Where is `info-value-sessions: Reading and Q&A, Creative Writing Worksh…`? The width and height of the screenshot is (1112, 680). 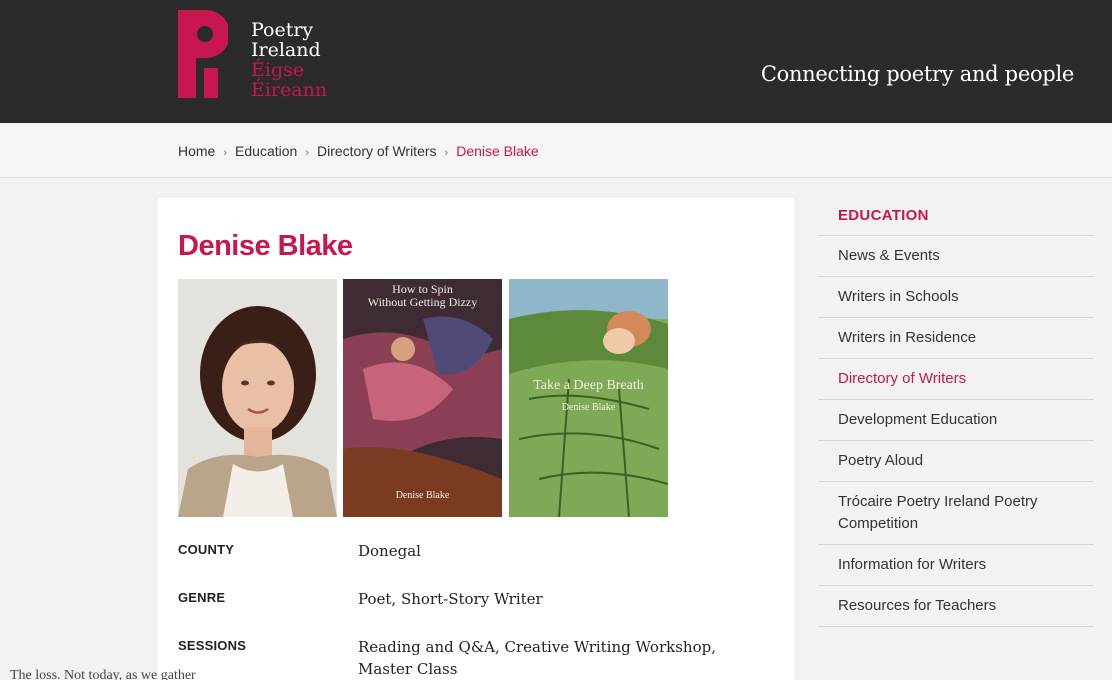 info-value-sessions: Reading and Q&A, Creative Writing Worksh… is located at coordinates (537, 658).